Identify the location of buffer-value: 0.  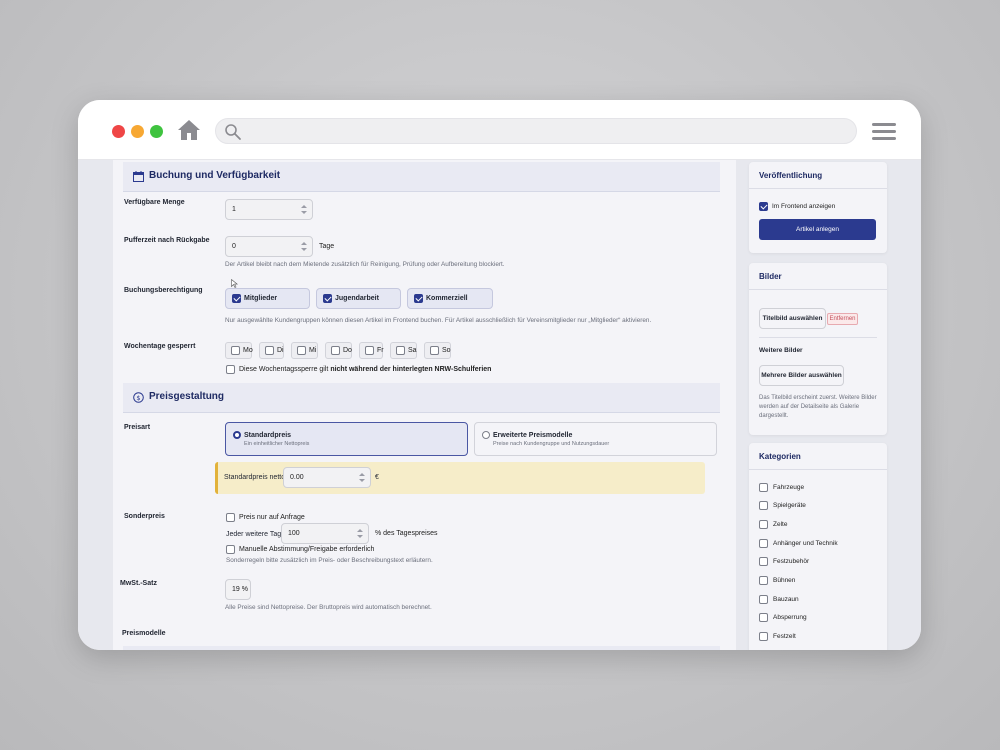
(234, 246).